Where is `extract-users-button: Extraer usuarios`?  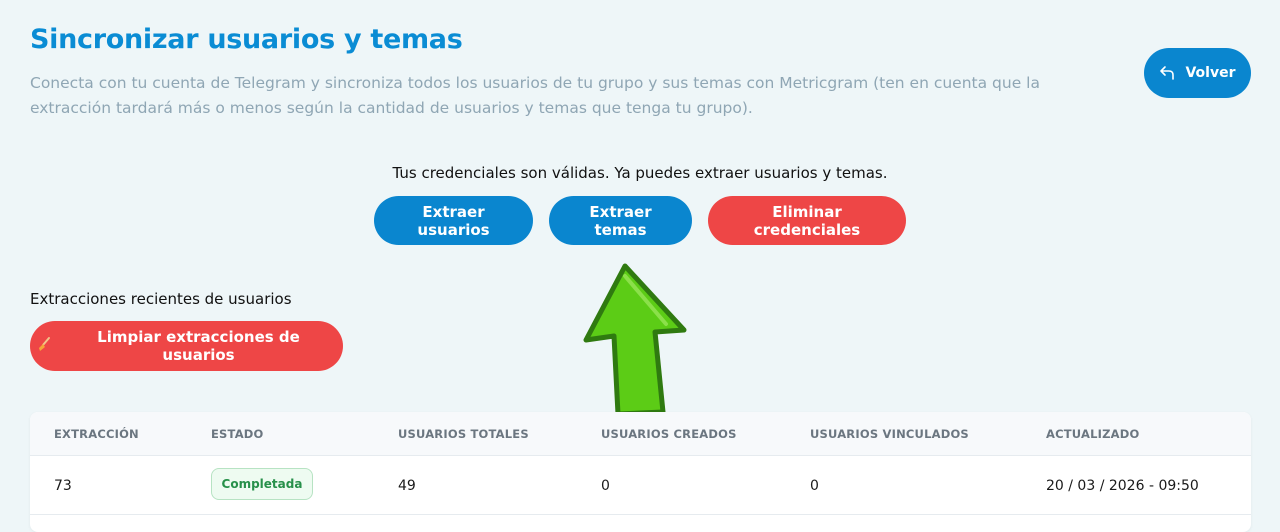 extract-users-button: Extraer usuarios is located at coordinates (453, 220).